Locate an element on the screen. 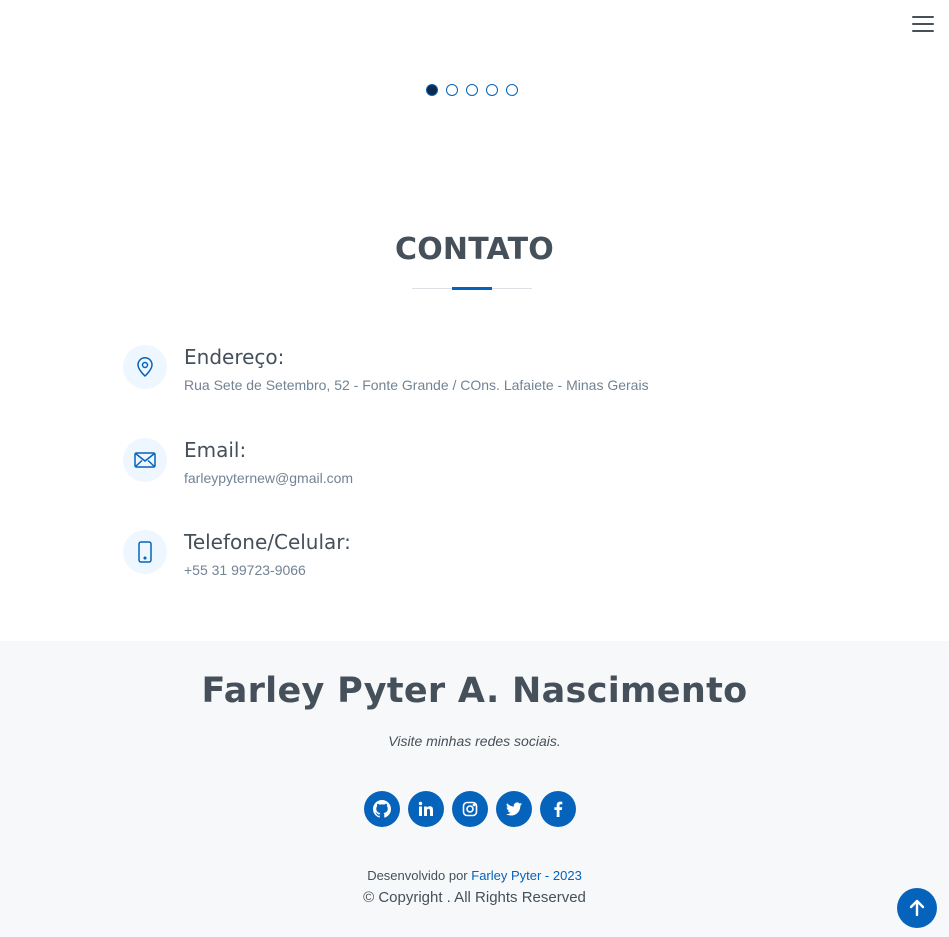 The image size is (949, 937). instagram-icon is located at coordinates (470, 809).